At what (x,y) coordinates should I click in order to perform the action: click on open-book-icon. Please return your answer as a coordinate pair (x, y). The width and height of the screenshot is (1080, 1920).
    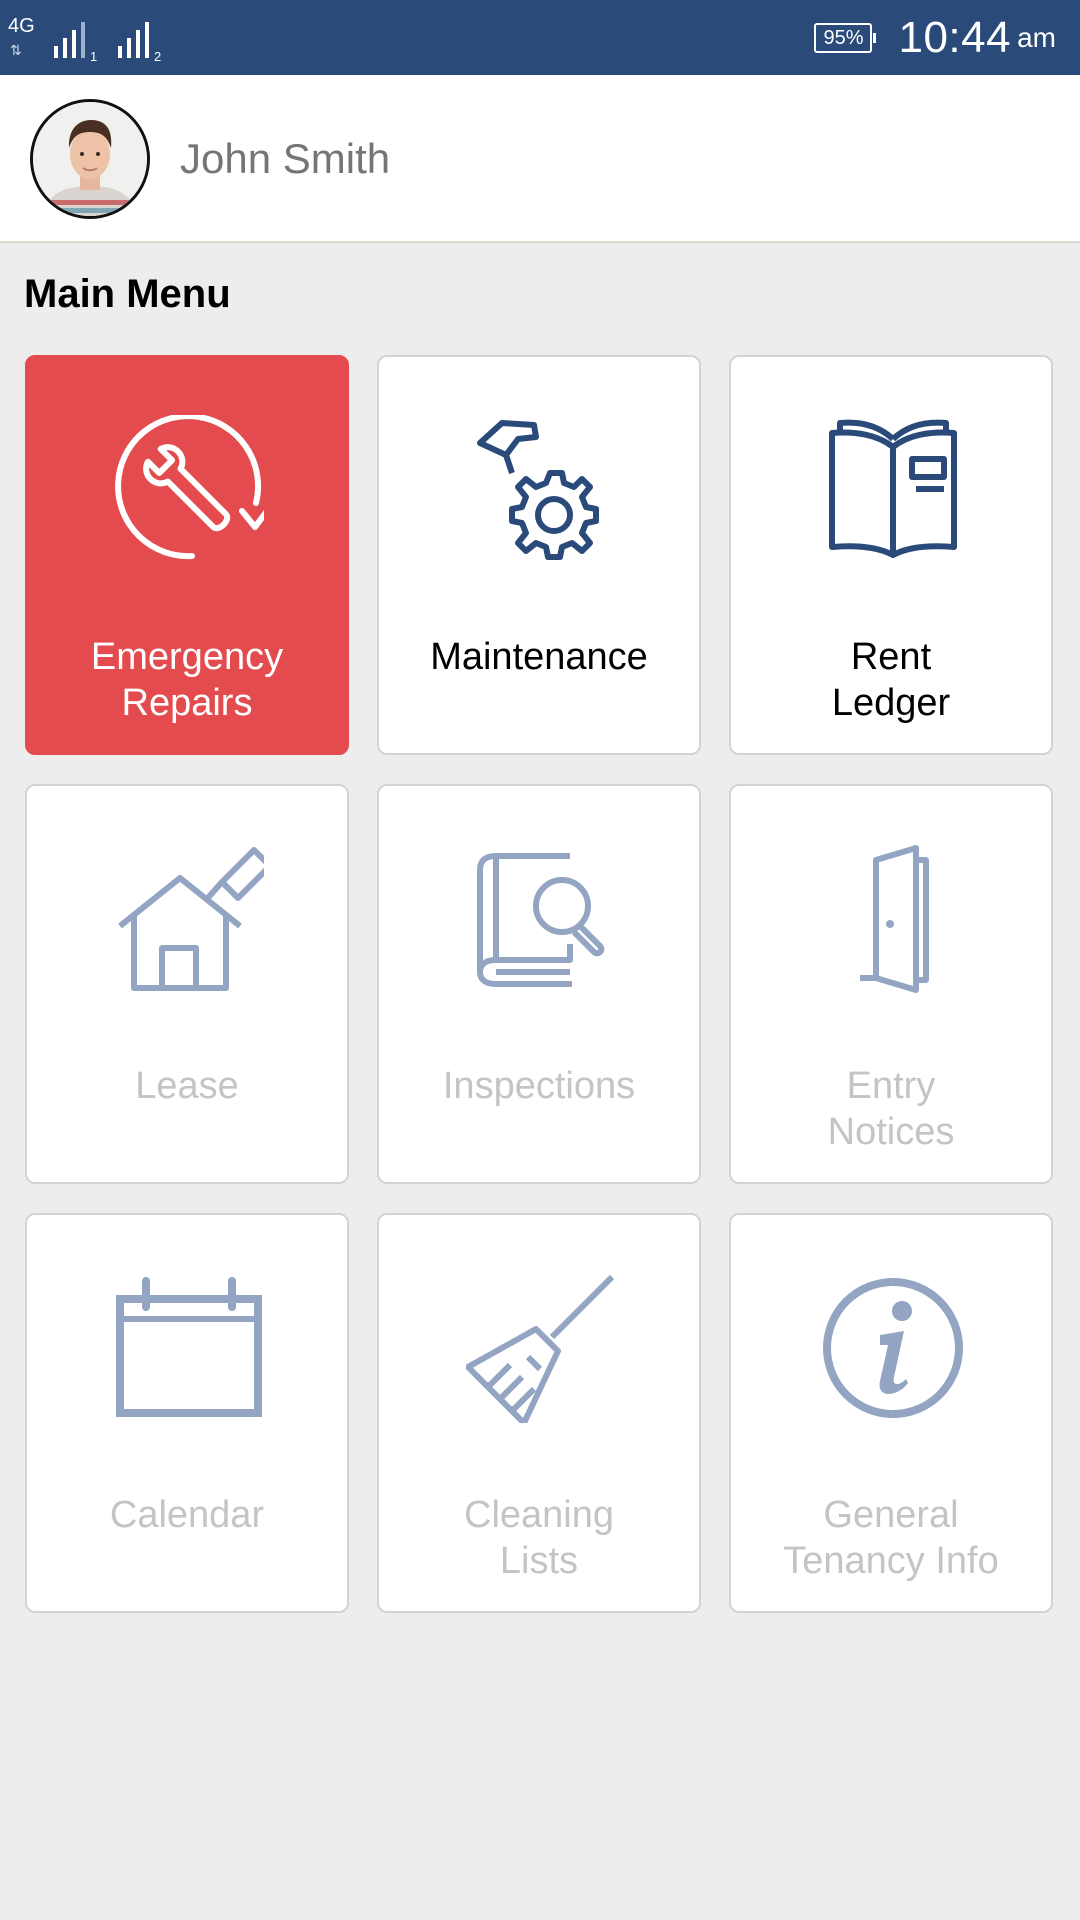
    Looking at the image, I should click on (893, 488).